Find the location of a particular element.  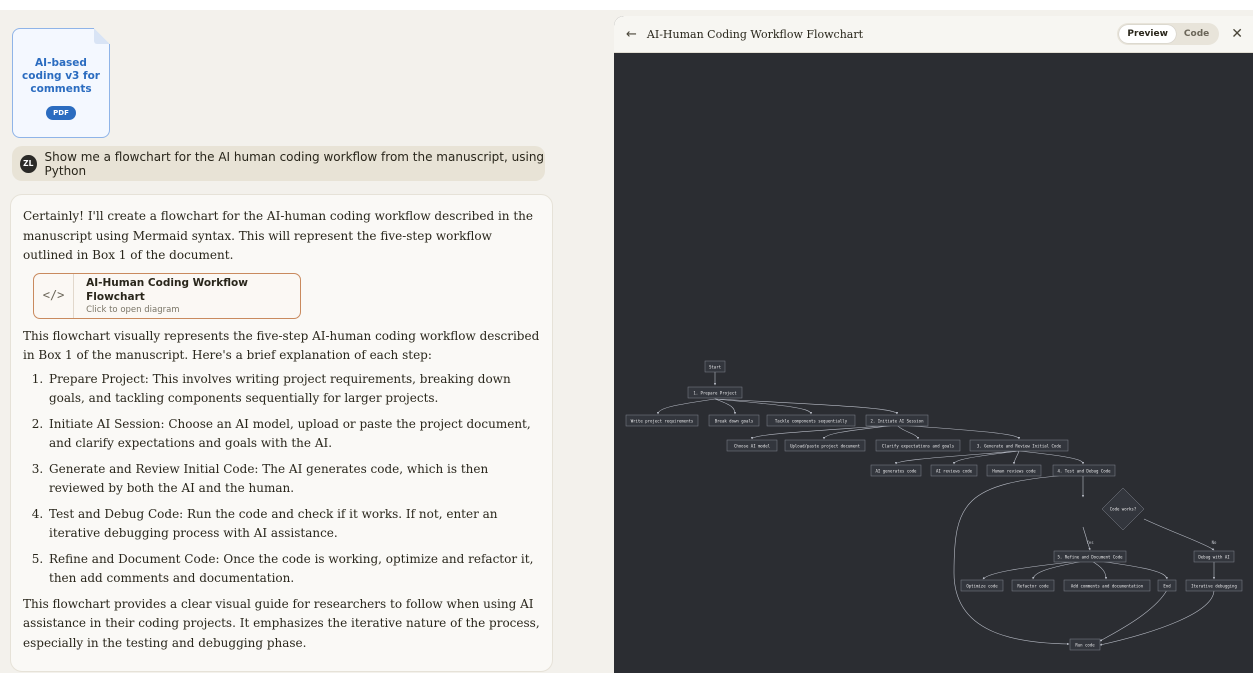

avatar: ZL is located at coordinates (28, 163).